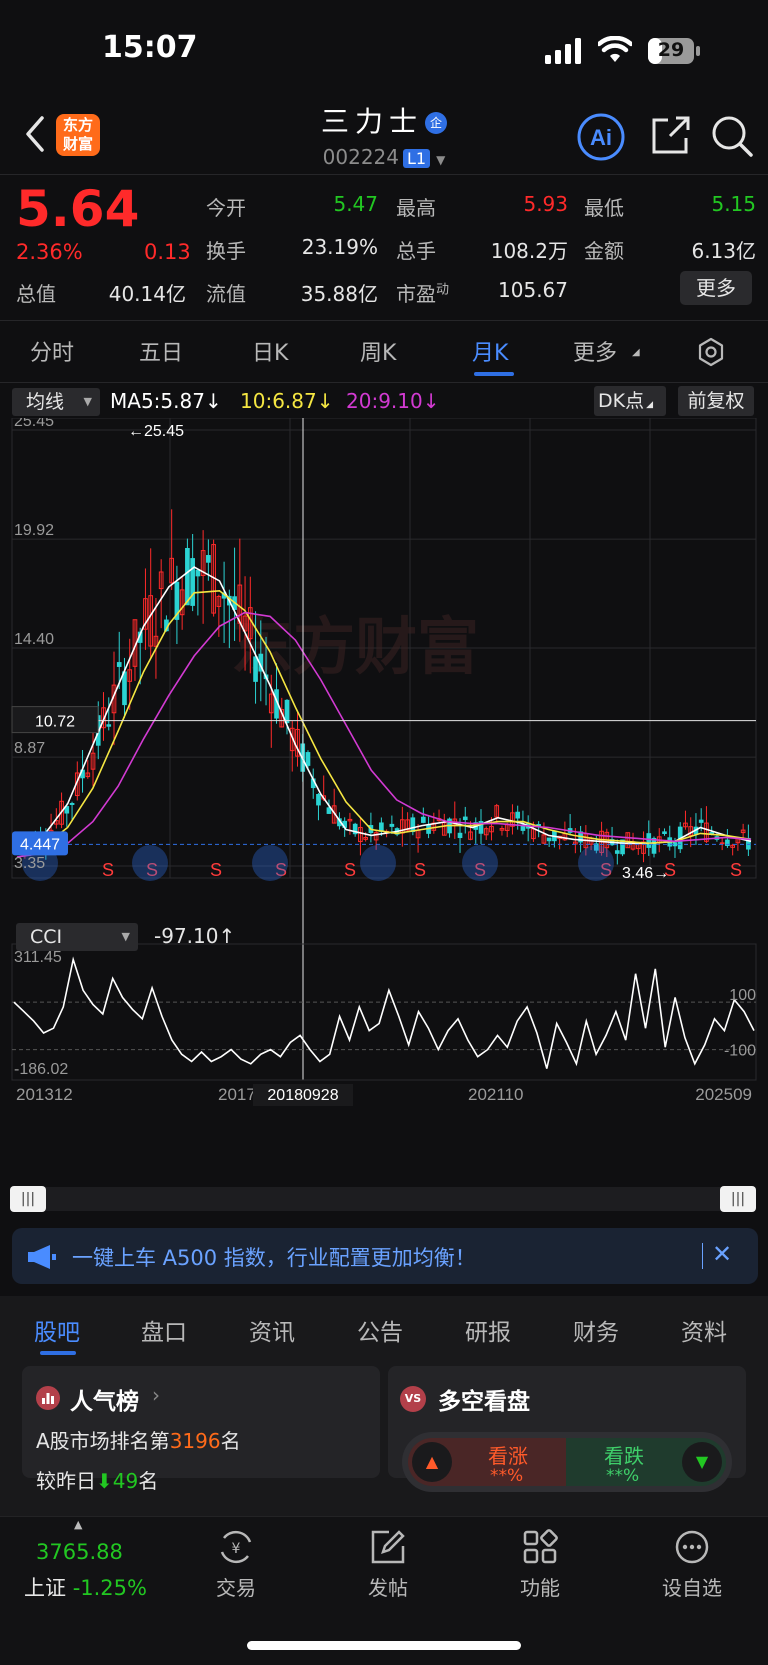 The image size is (768, 1665). Describe the element at coordinates (380, 1330) in the screenshot. I see `tab-announcements: 公告` at that location.